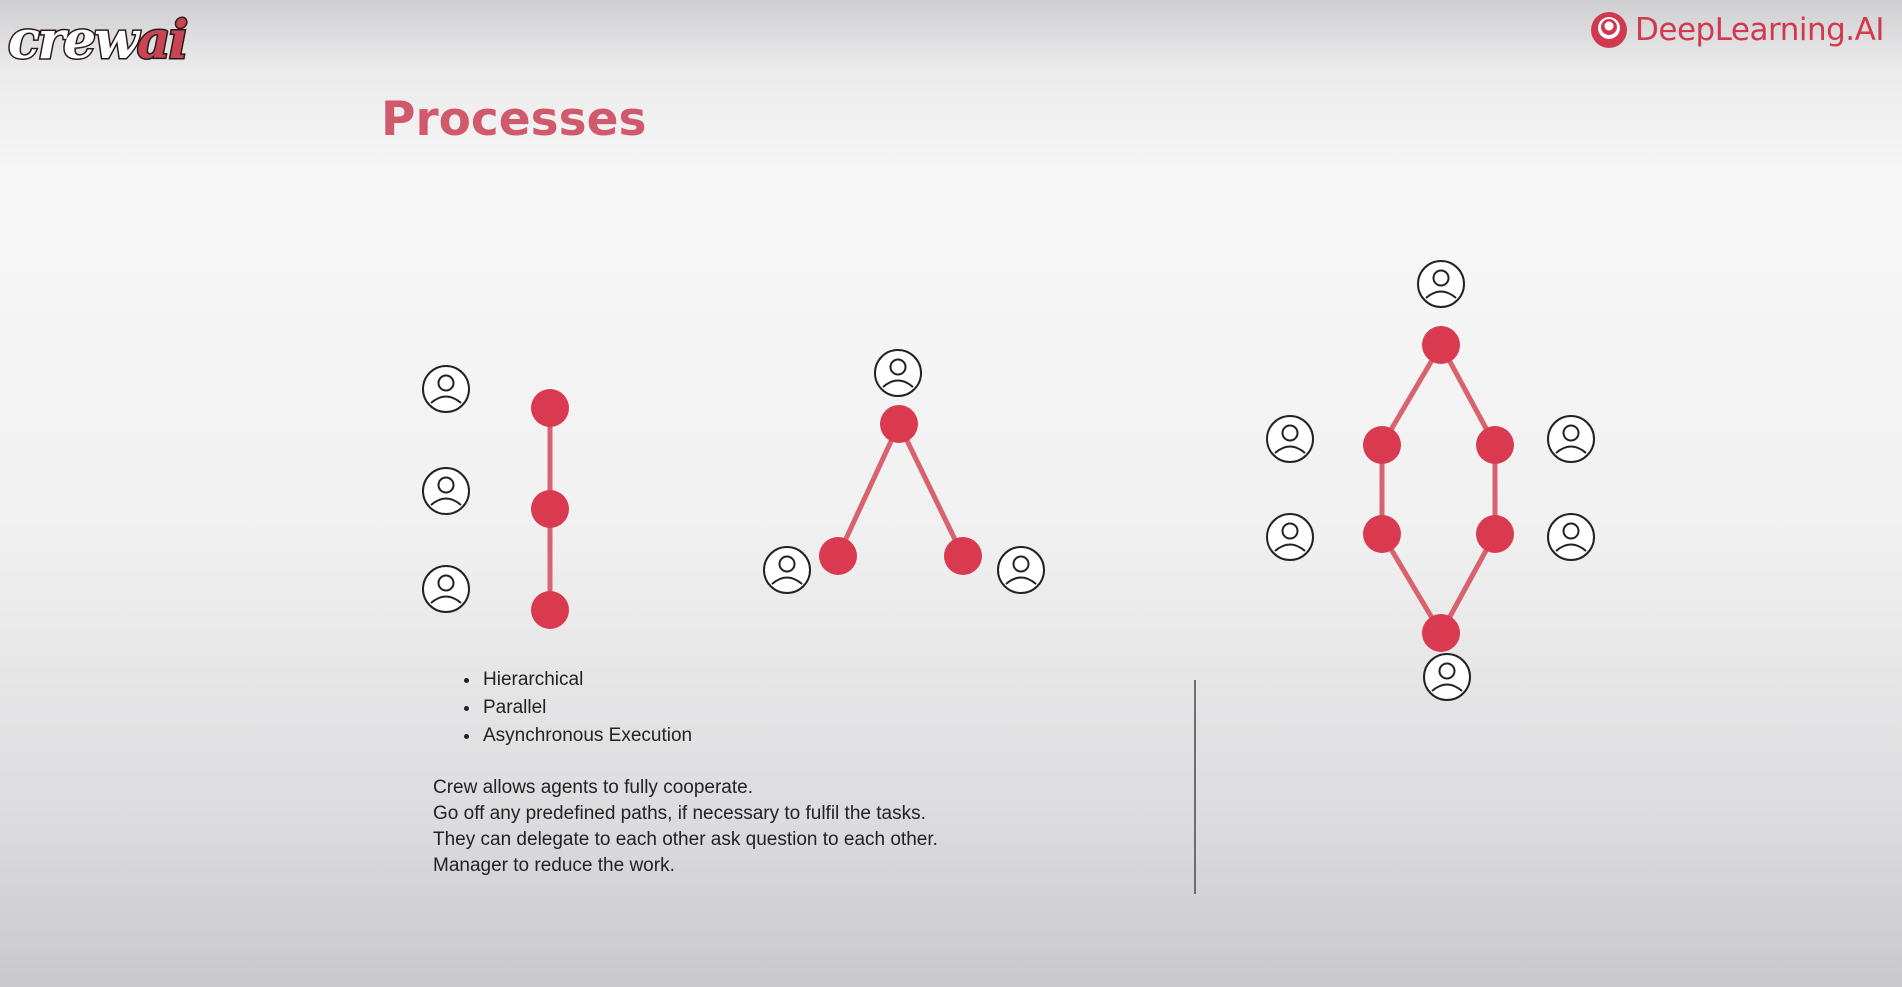  I want to click on list-item: Asynchronous Execution, so click(586, 736).